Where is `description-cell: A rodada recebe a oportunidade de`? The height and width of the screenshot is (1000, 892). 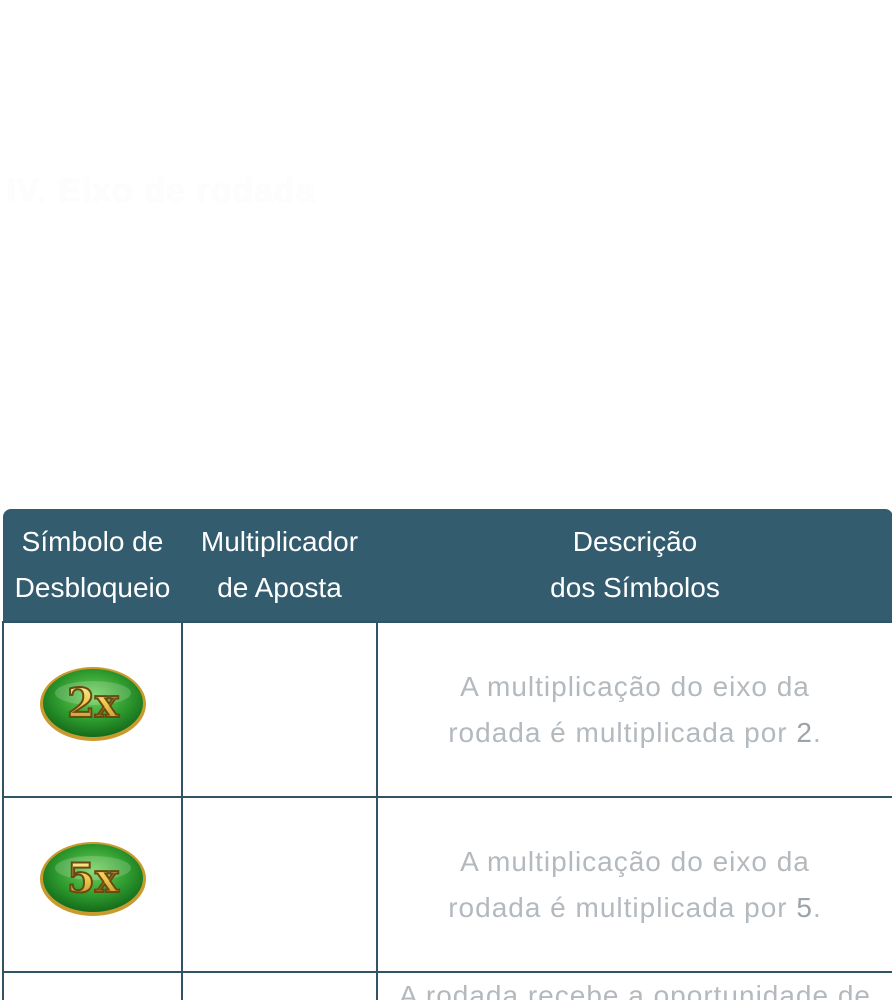 description-cell: A rodada recebe a oportunidade de is located at coordinates (634, 985).